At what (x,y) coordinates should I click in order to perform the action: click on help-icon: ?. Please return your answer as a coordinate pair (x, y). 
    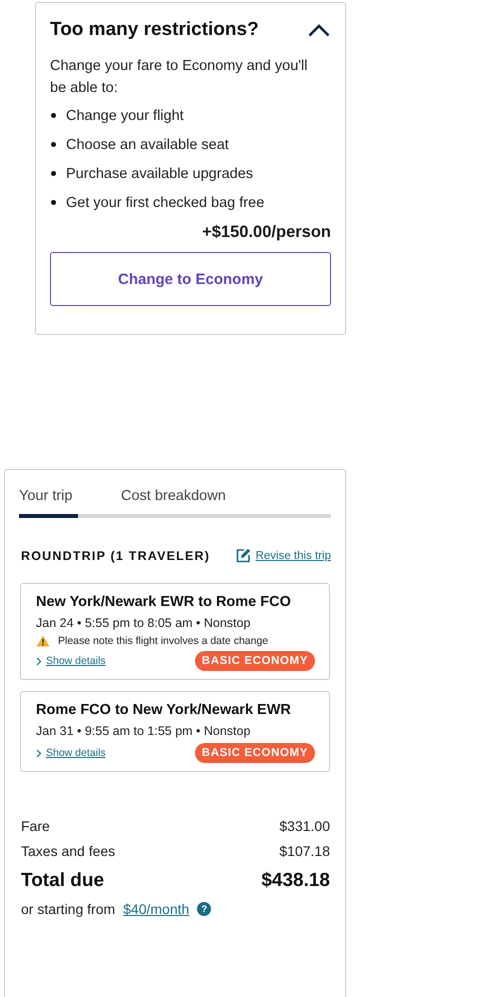
    Looking at the image, I should click on (204, 909).